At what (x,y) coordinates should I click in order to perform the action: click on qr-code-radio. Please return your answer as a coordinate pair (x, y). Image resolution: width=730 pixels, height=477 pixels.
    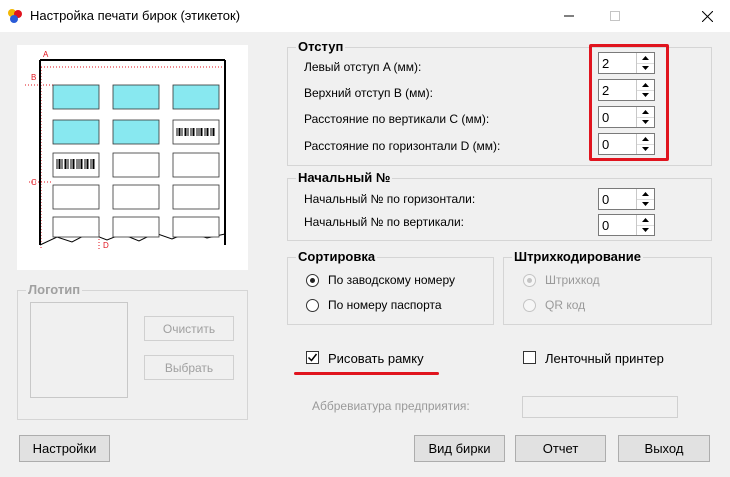
    Looking at the image, I should click on (529, 305).